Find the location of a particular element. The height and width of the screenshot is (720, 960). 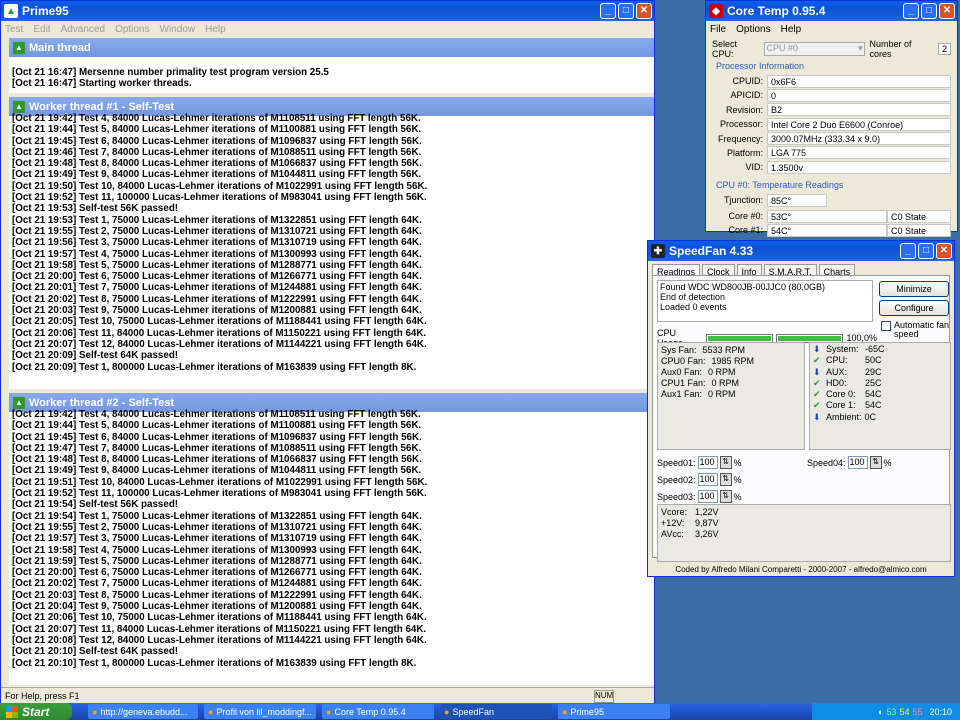

num-lock-indicator: NUM is located at coordinates (604, 696).